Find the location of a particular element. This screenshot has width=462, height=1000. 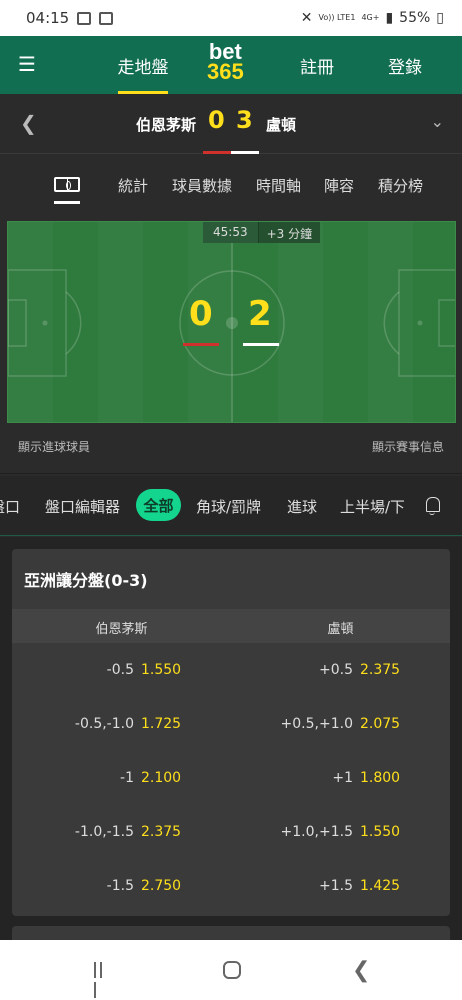

added-time: +3 分鐘 is located at coordinates (289, 232).